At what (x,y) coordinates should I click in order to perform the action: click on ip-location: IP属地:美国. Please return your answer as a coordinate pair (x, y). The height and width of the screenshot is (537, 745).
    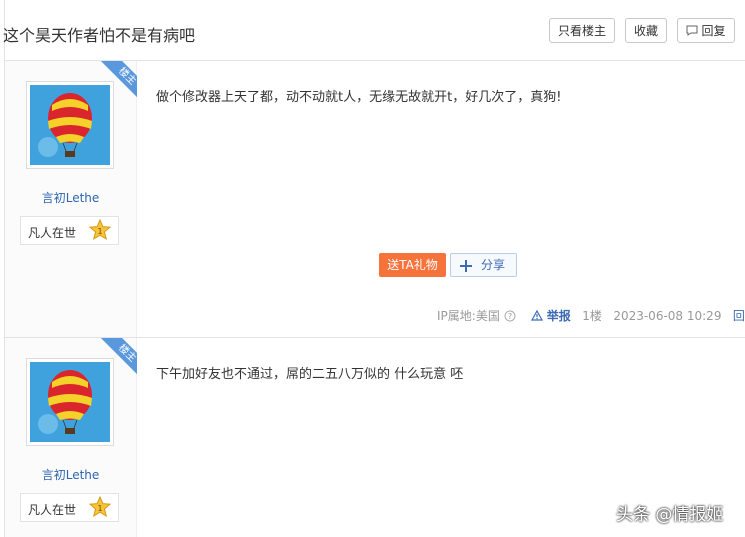
    Looking at the image, I should click on (468, 316).